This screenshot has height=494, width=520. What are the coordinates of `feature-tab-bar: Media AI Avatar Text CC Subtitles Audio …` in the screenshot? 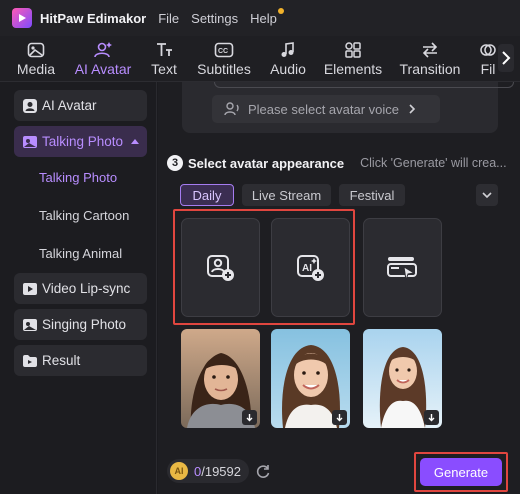 It's located at (260, 59).